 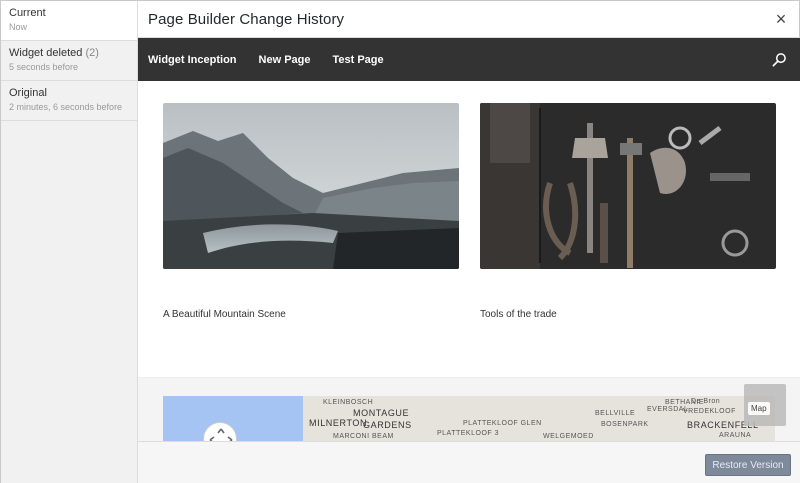 What do you see at coordinates (469, 462) in the screenshot?
I see `dialog-footer: Restore Version` at bounding box center [469, 462].